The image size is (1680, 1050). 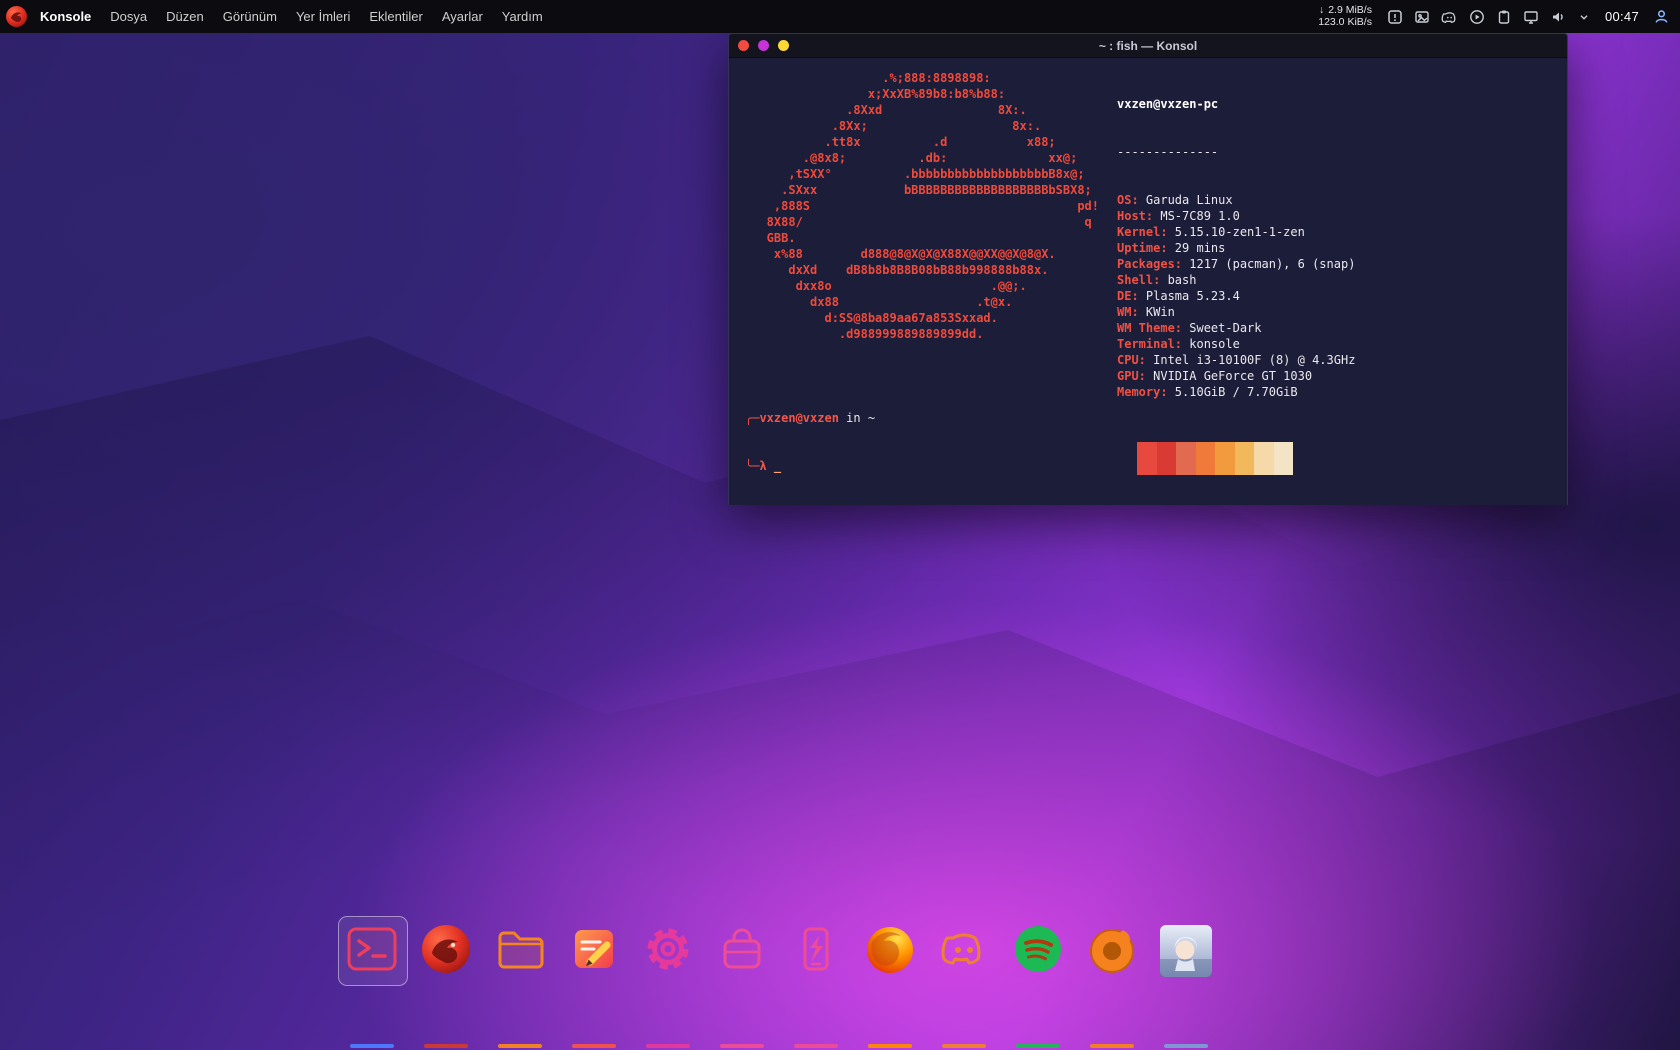 I want to click on dock-item-system-settings, so click(x=668, y=984).